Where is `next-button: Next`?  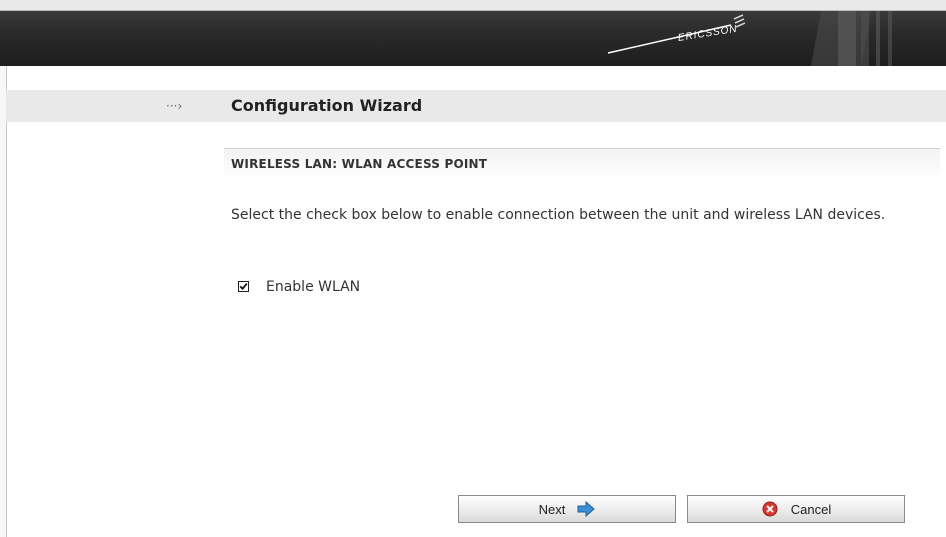 next-button: Next is located at coordinates (567, 509).